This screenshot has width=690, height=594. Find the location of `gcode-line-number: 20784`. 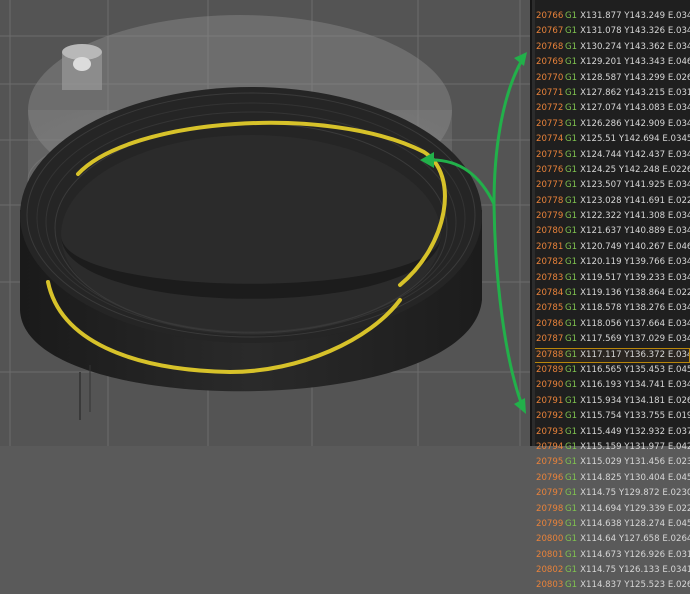

gcode-line-number: 20784 is located at coordinates (550, 293).